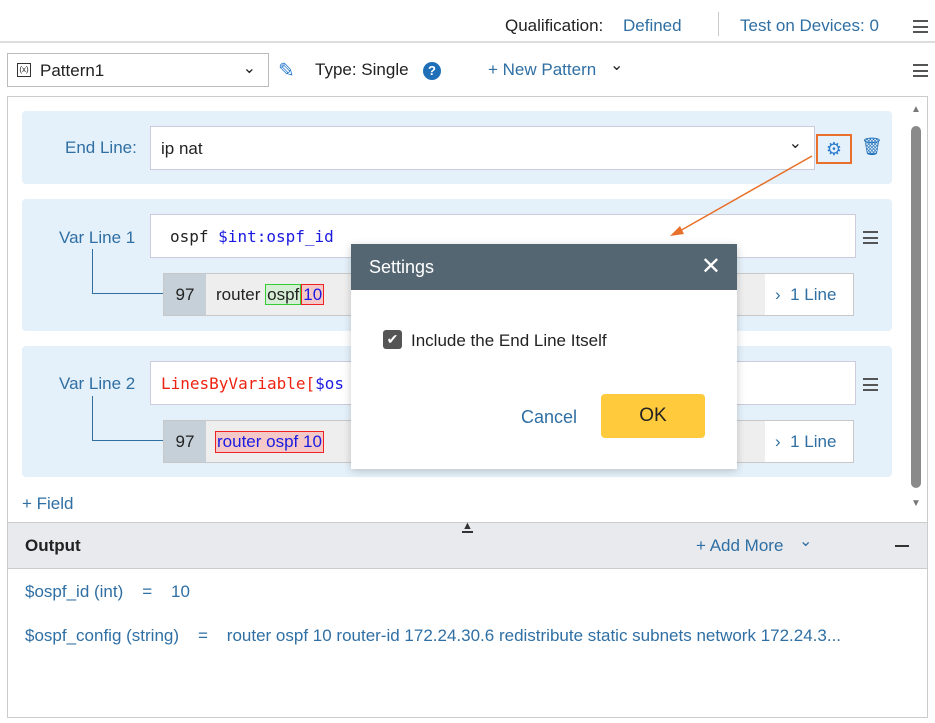  I want to click on ok-button: OK, so click(653, 416).